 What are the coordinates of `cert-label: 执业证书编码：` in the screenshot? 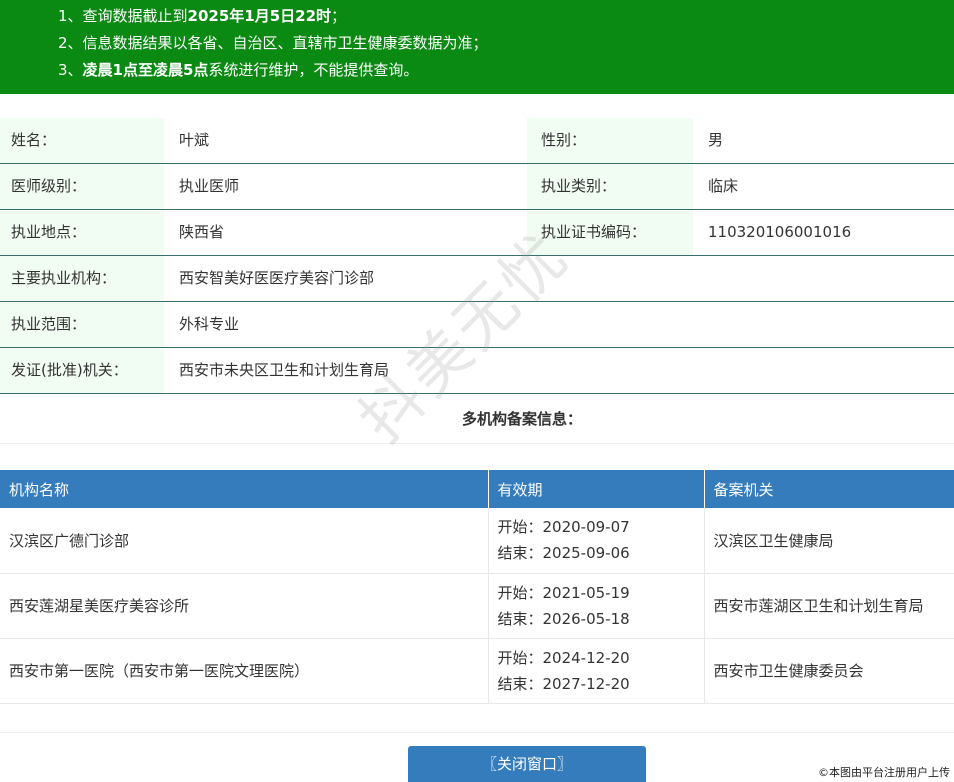 It's located at (610, 232).